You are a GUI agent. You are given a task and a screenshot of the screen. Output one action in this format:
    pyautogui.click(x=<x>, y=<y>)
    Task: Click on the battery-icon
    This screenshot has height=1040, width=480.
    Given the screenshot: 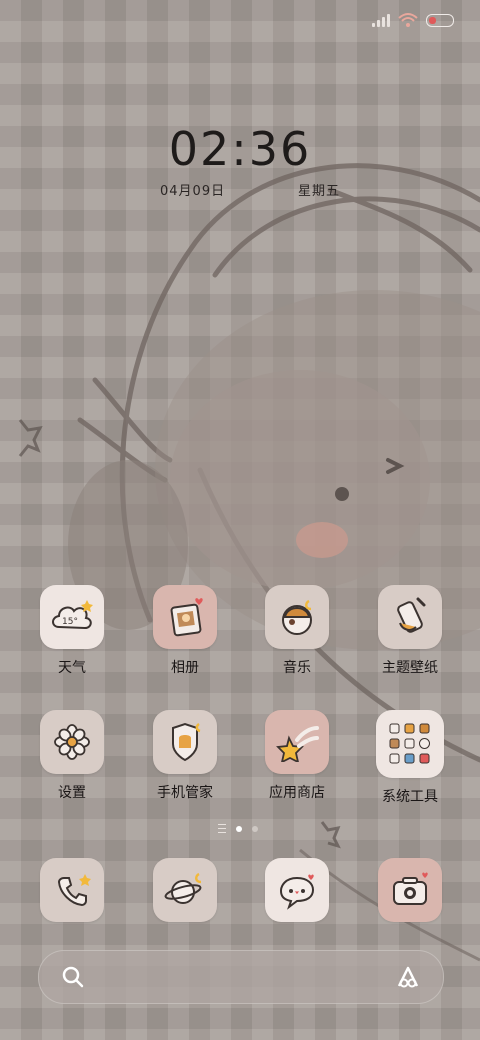 What is the action you would take?
    pyautogui.click(x=440, y=20)
    